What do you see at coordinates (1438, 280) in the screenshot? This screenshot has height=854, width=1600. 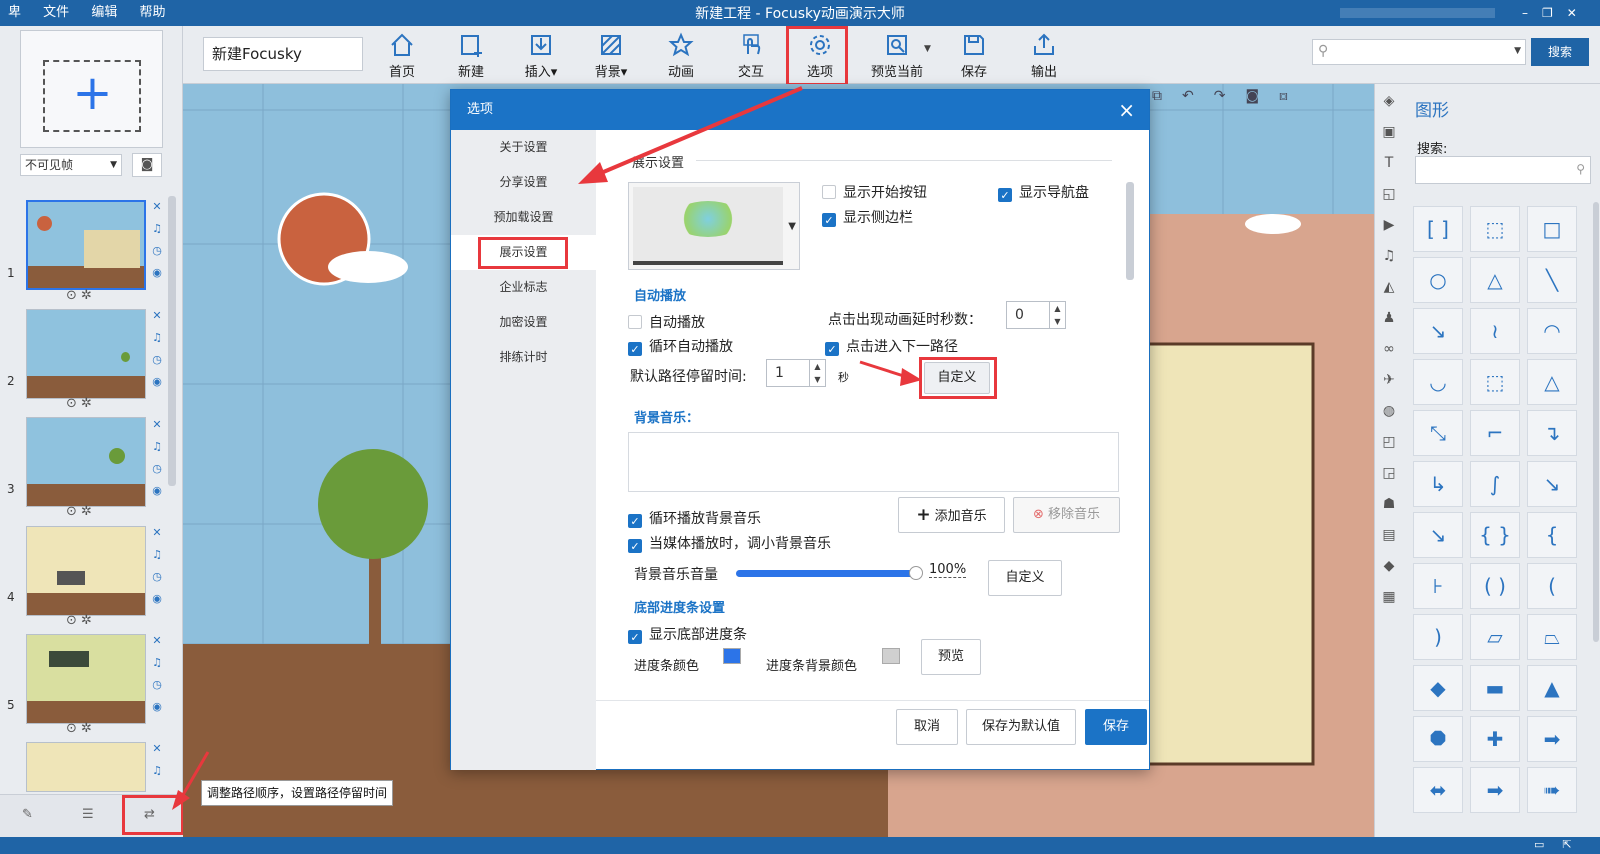 I see `circle-shape: ○` at bounding box center [1438, 280].